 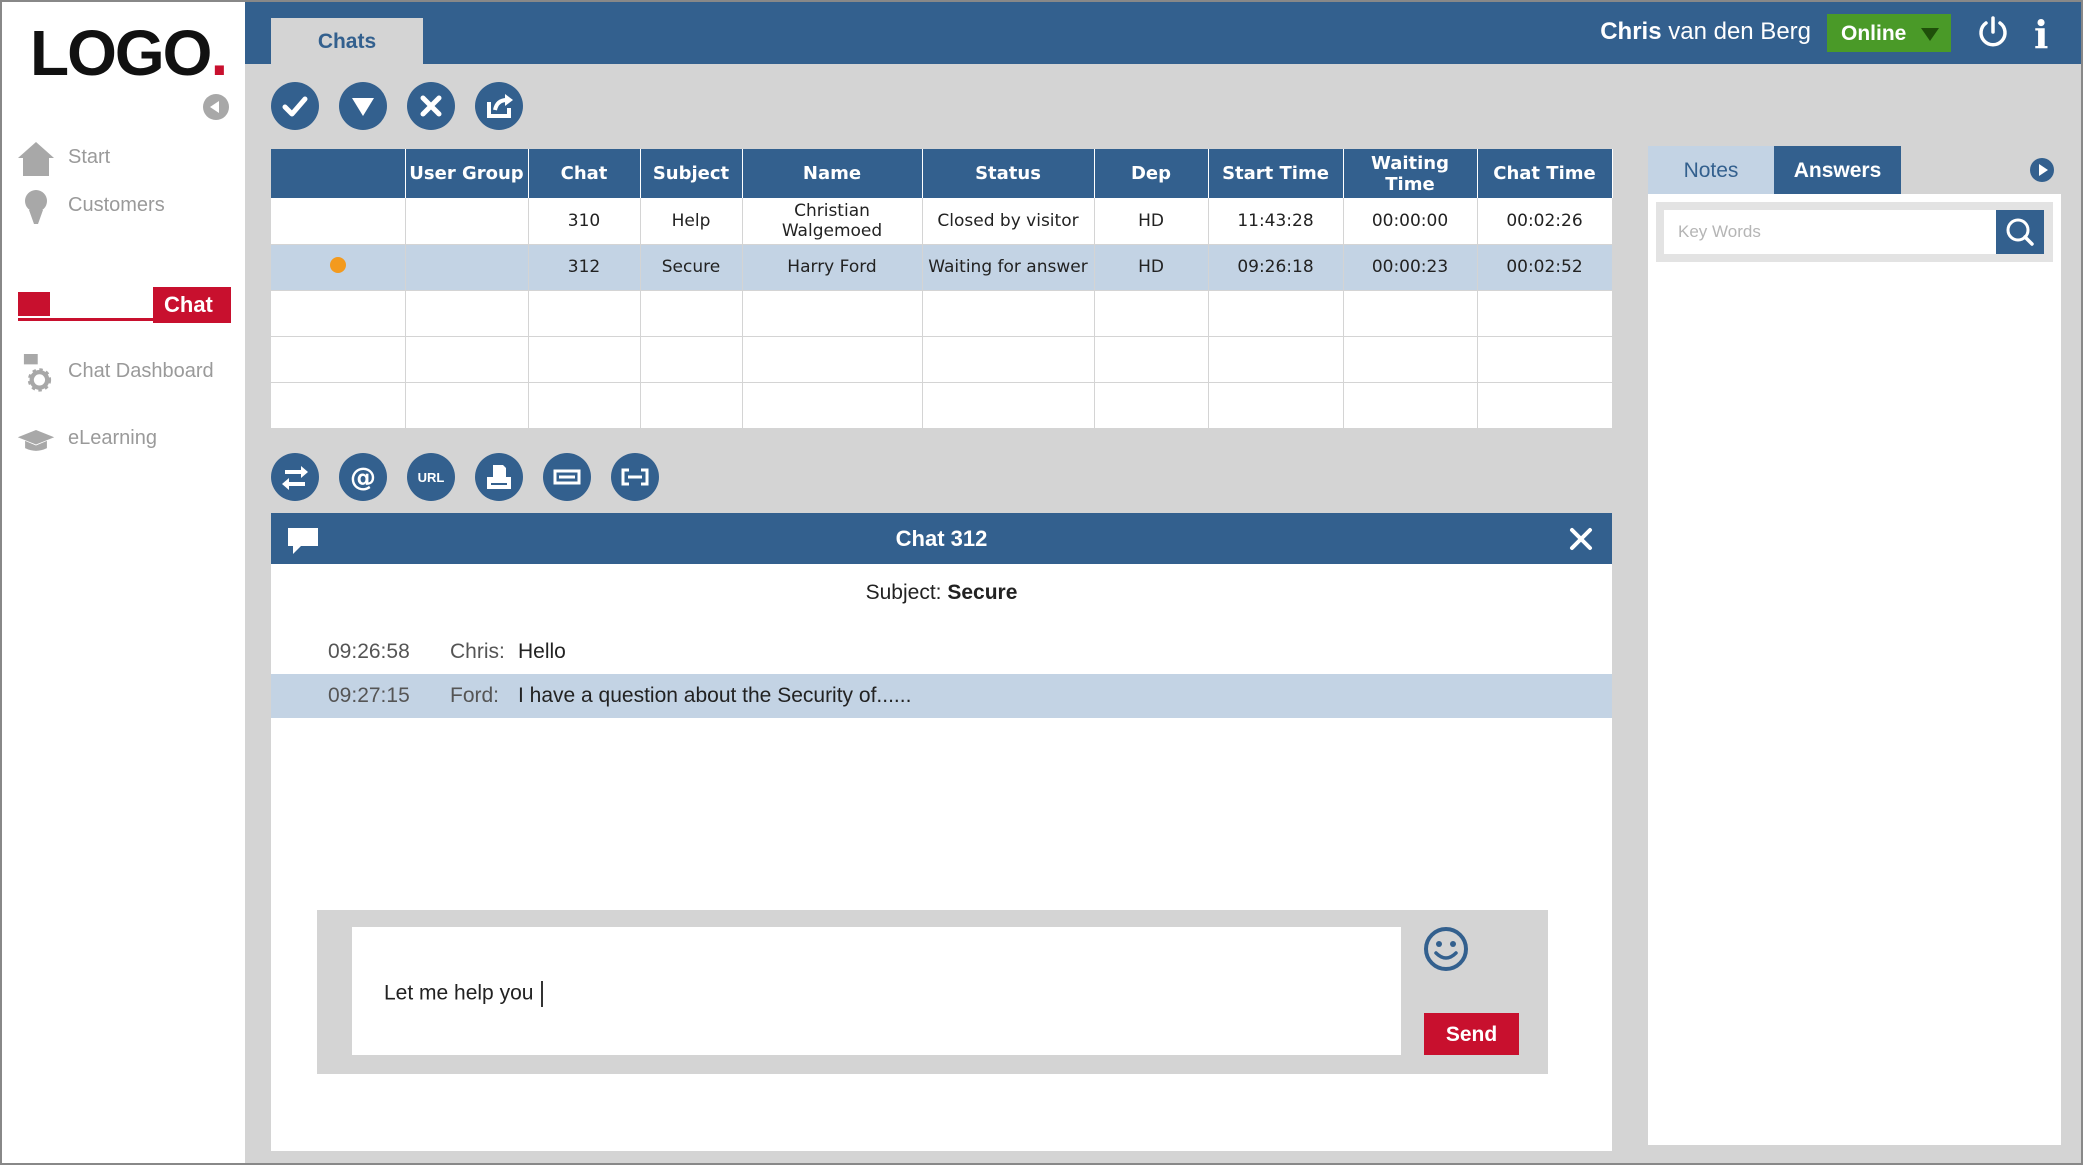 I want to click on search-button, so click(x=2020, y=232).